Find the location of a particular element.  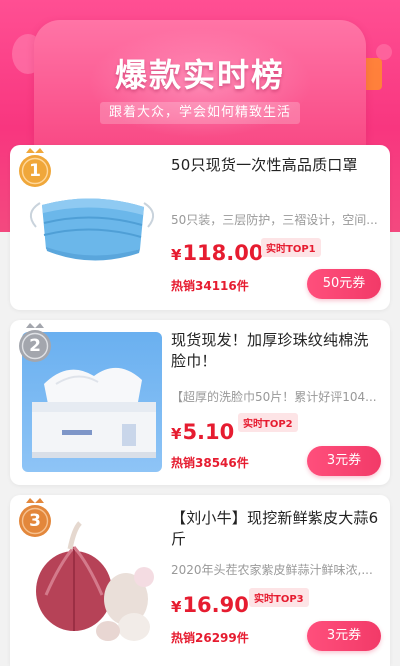

rank-tag: 实时TOP2 is located at coordinates (268, 422).